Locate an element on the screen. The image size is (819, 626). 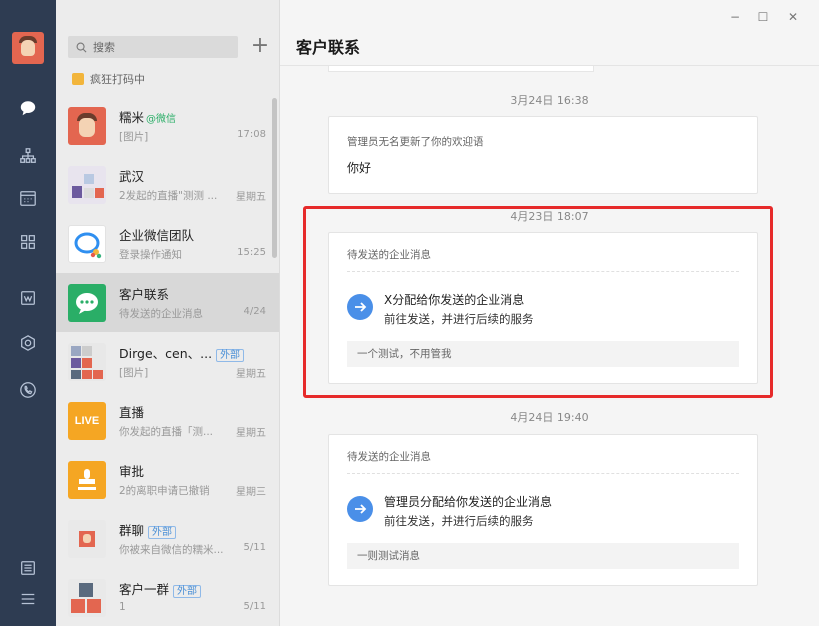
nav-rail is located at coordinates (28, 313).